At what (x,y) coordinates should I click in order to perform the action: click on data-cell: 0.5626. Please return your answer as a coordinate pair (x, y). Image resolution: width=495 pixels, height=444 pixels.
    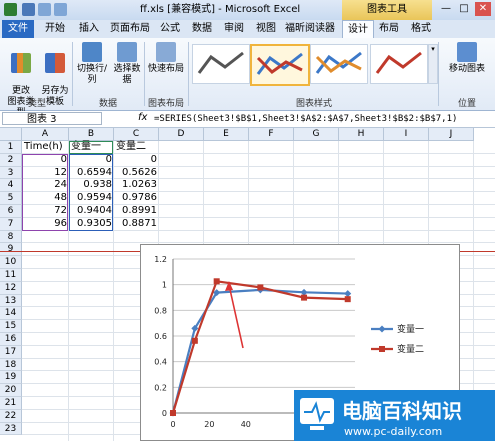
    Looking at the image, I should click on (136, 173).